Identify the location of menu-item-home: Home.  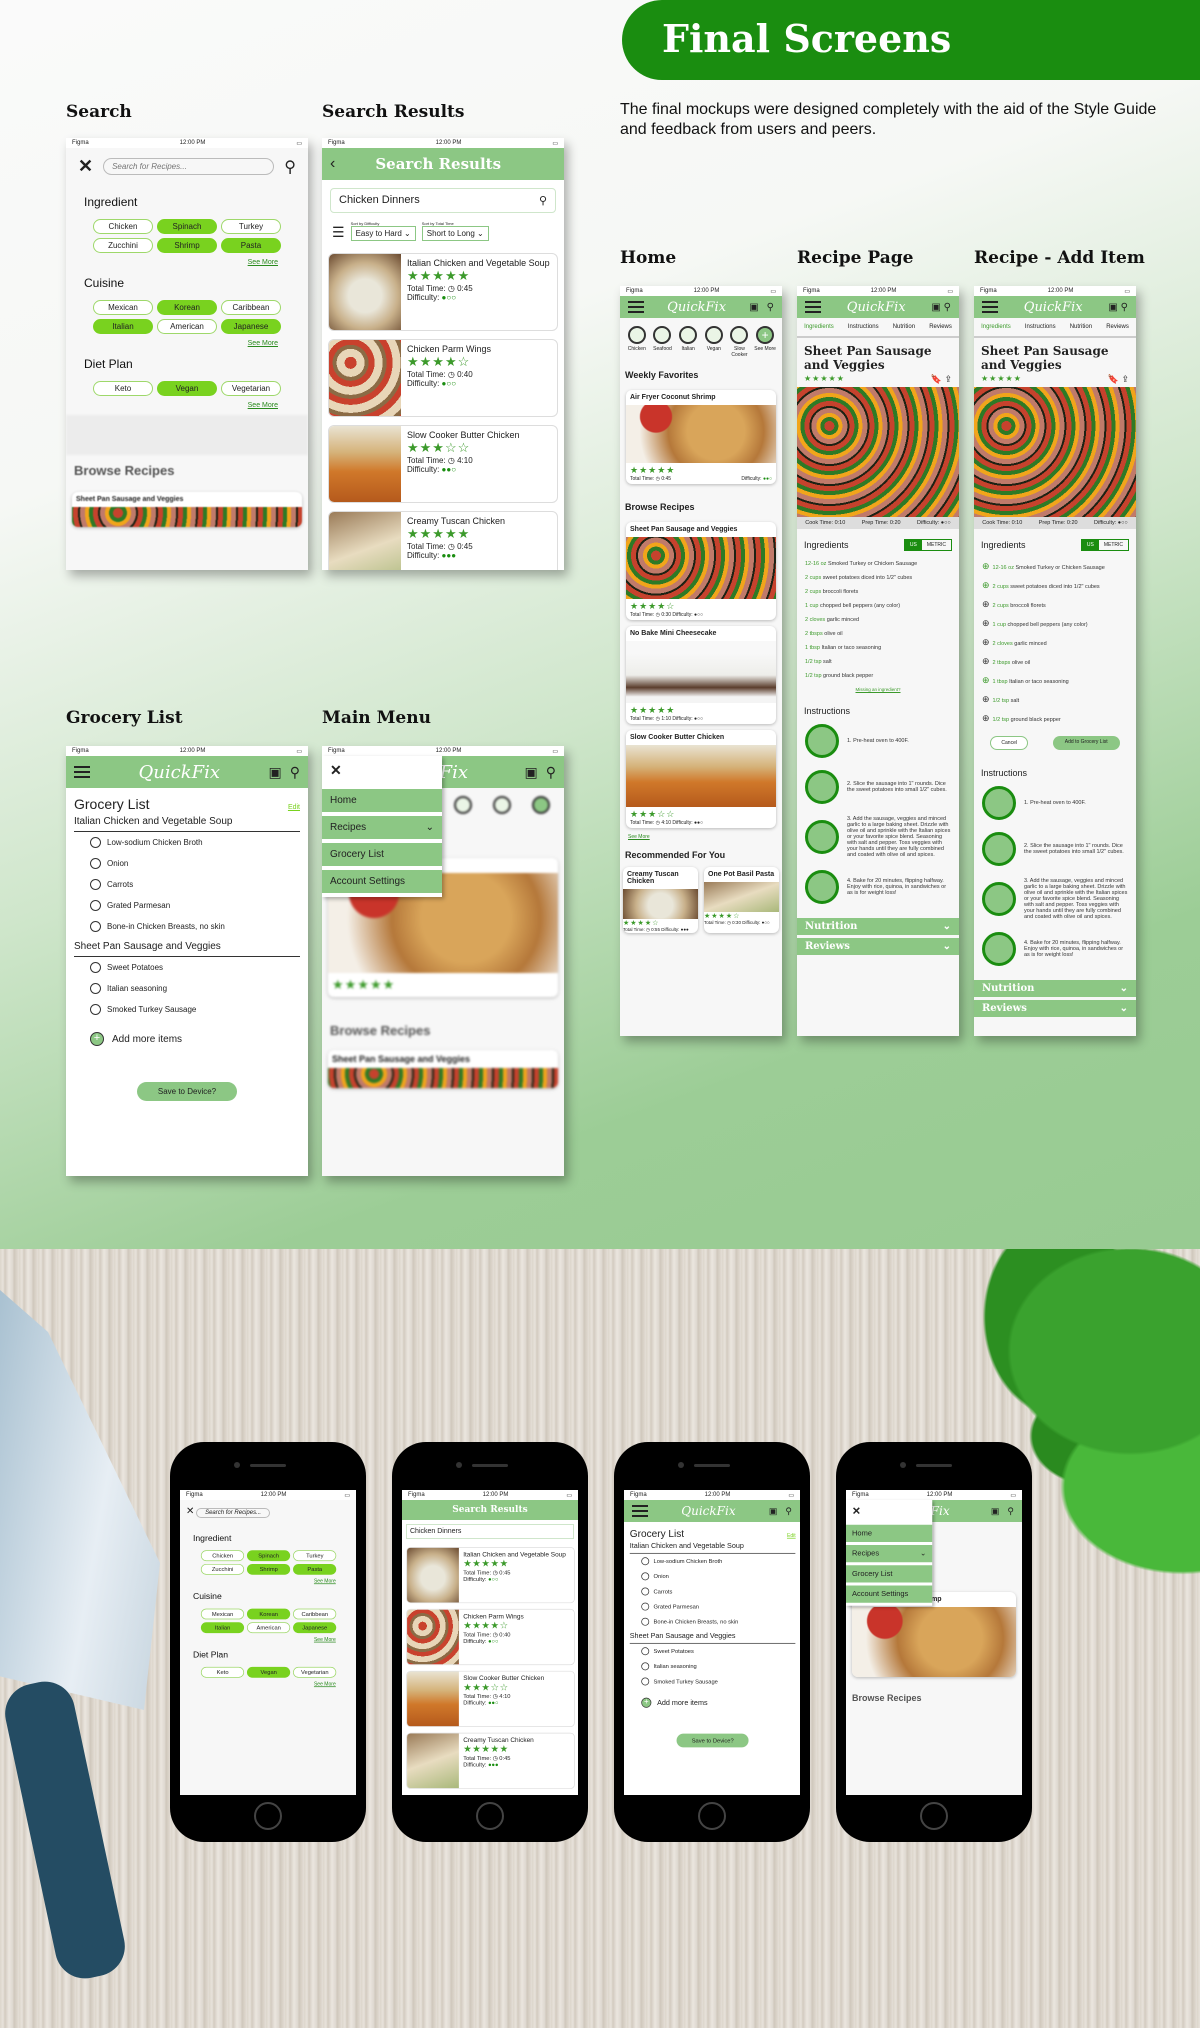
(889, 1533).